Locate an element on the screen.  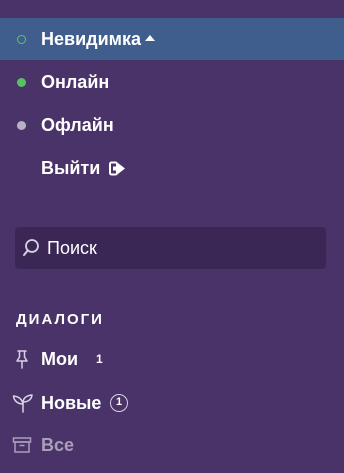
status-item-invisible: Невидимка is located at coordinates (172, 39).